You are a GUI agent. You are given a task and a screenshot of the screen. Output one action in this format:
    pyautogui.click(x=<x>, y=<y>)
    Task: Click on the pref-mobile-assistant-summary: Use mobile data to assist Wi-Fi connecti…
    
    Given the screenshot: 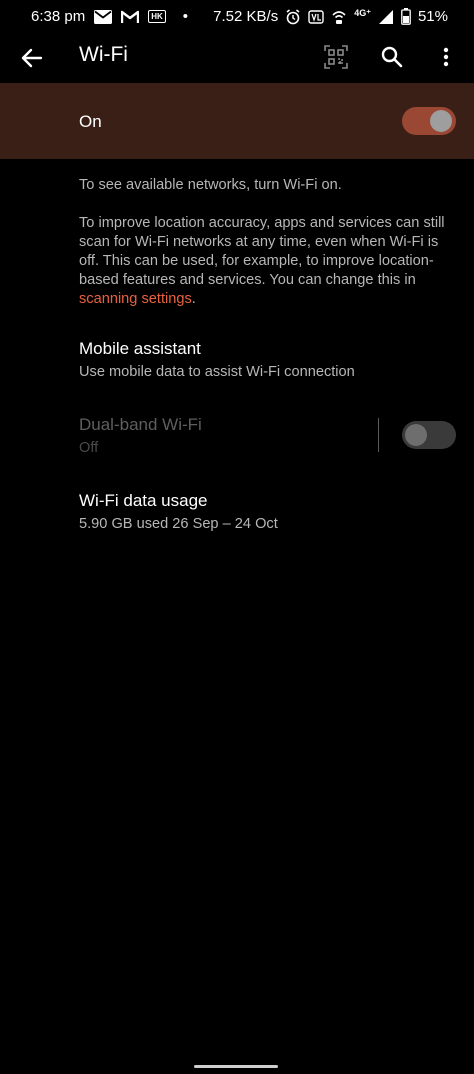 What is the action you would take?
    pyautogui.click(x=217, y=372)
    